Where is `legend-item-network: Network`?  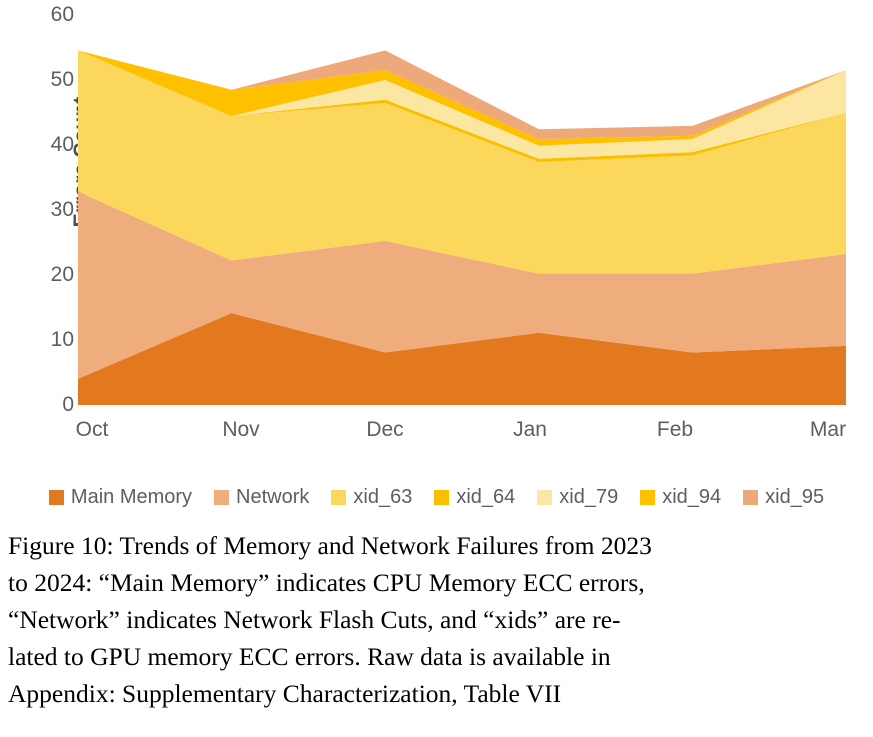
legend-item-network: Network is located at coordinates (261, 497).